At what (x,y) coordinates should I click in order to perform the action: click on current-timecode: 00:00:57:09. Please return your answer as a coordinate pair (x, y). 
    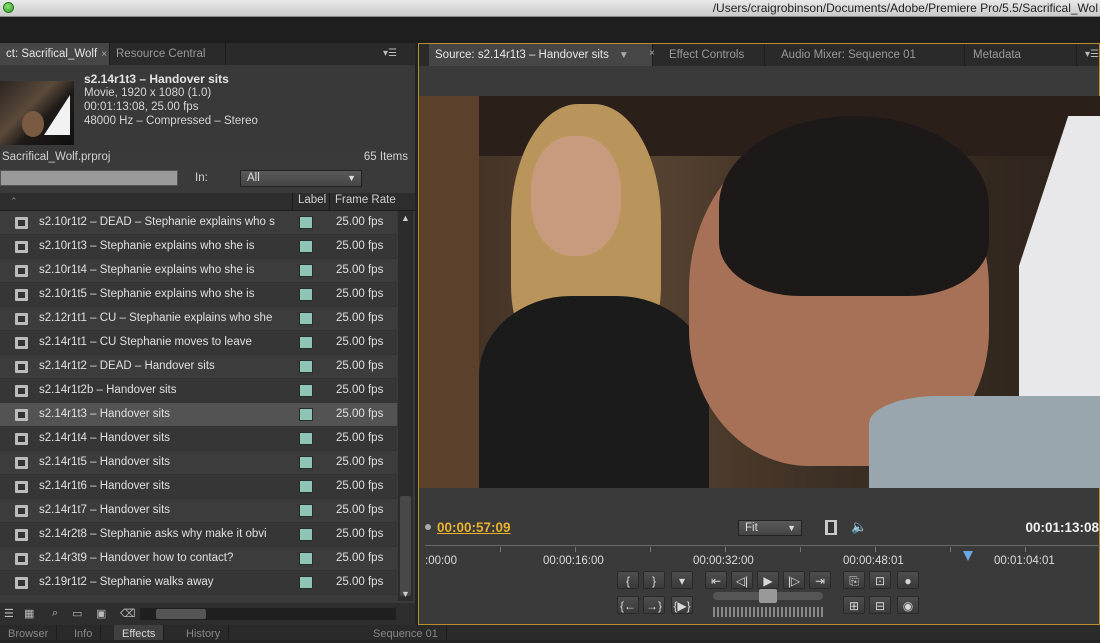
    Looking at the image, I should click on (474, 527).